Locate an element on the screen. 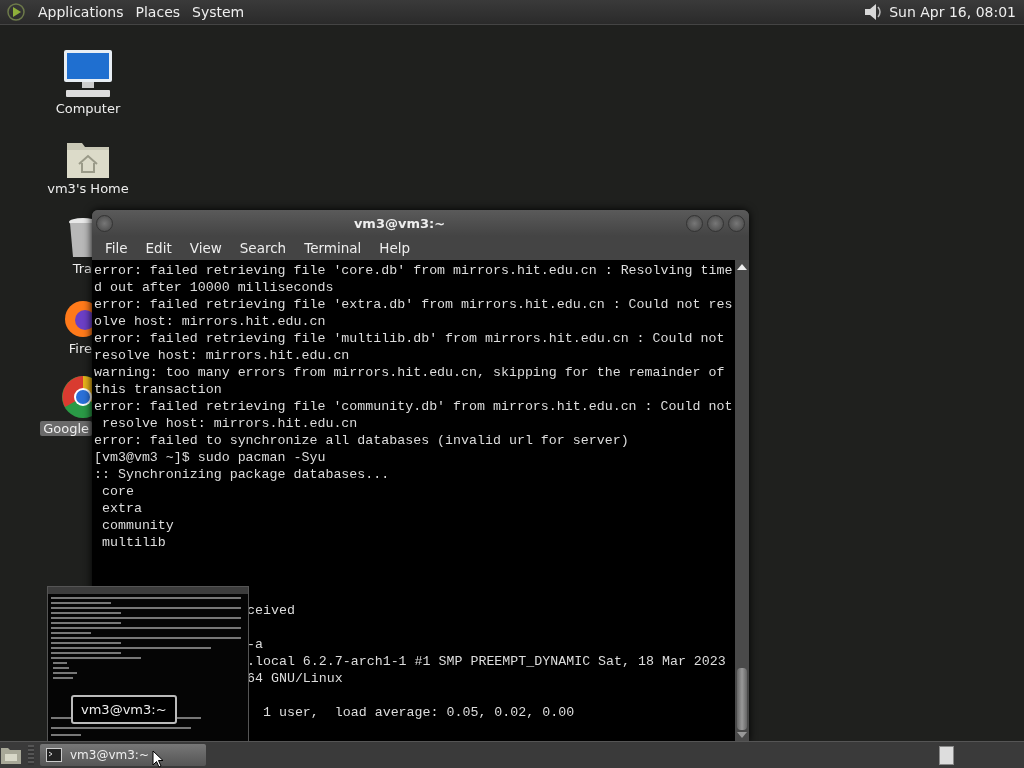 The height and width of the screenshot is (768, 1024). computer-icon is located at coordinates (88, 74).